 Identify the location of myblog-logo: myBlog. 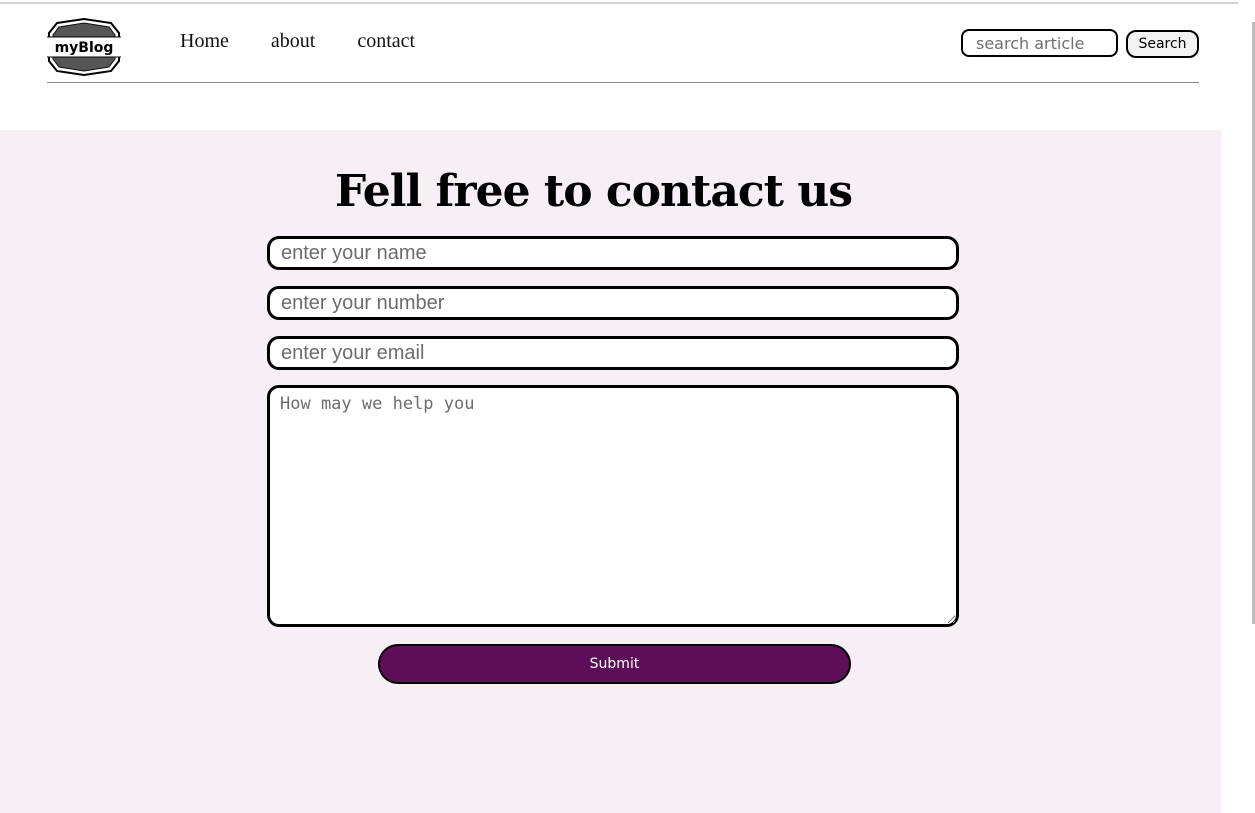
(84, 47).